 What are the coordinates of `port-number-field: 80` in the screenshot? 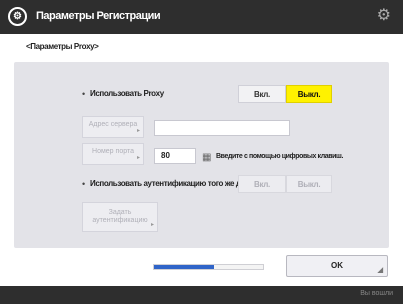 It's located at (175, 156).